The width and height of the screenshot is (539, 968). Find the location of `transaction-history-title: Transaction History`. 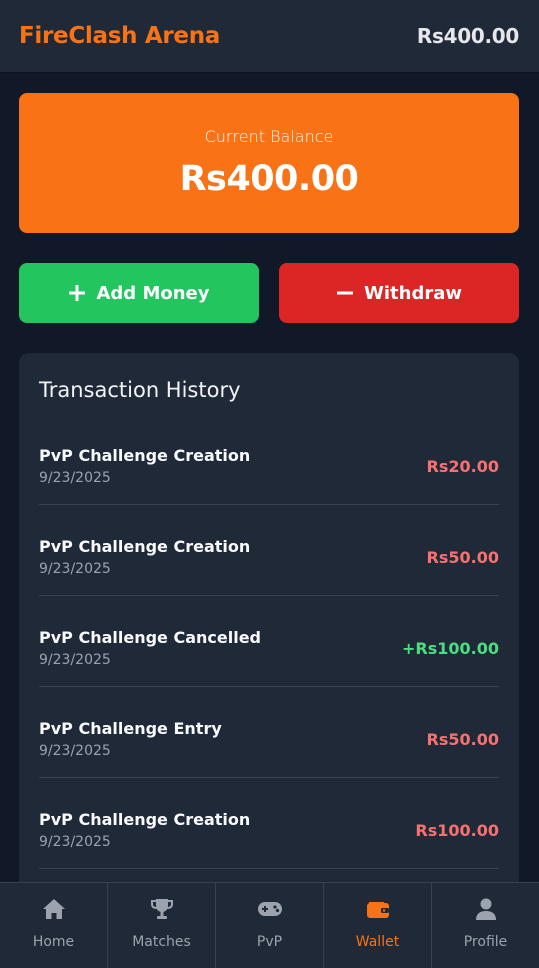

transaction-history-title: Transaction History is located at coordinates (140, 390).